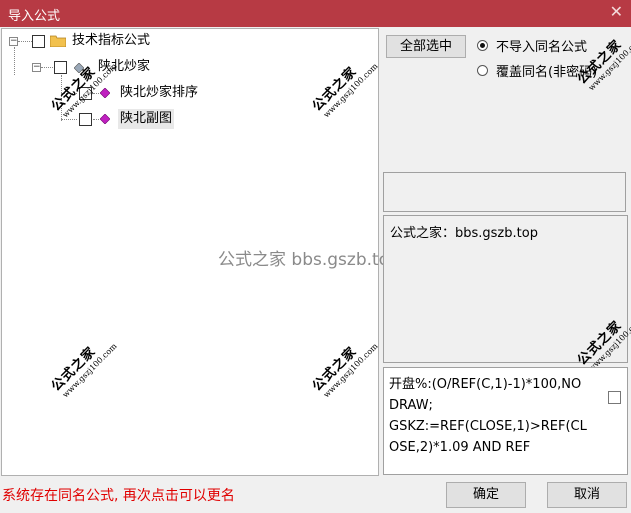  What do you see at coordinates (34, 16) in the screenshot?
I see `window-title: 导入公式` at bounding box center [34, 16].